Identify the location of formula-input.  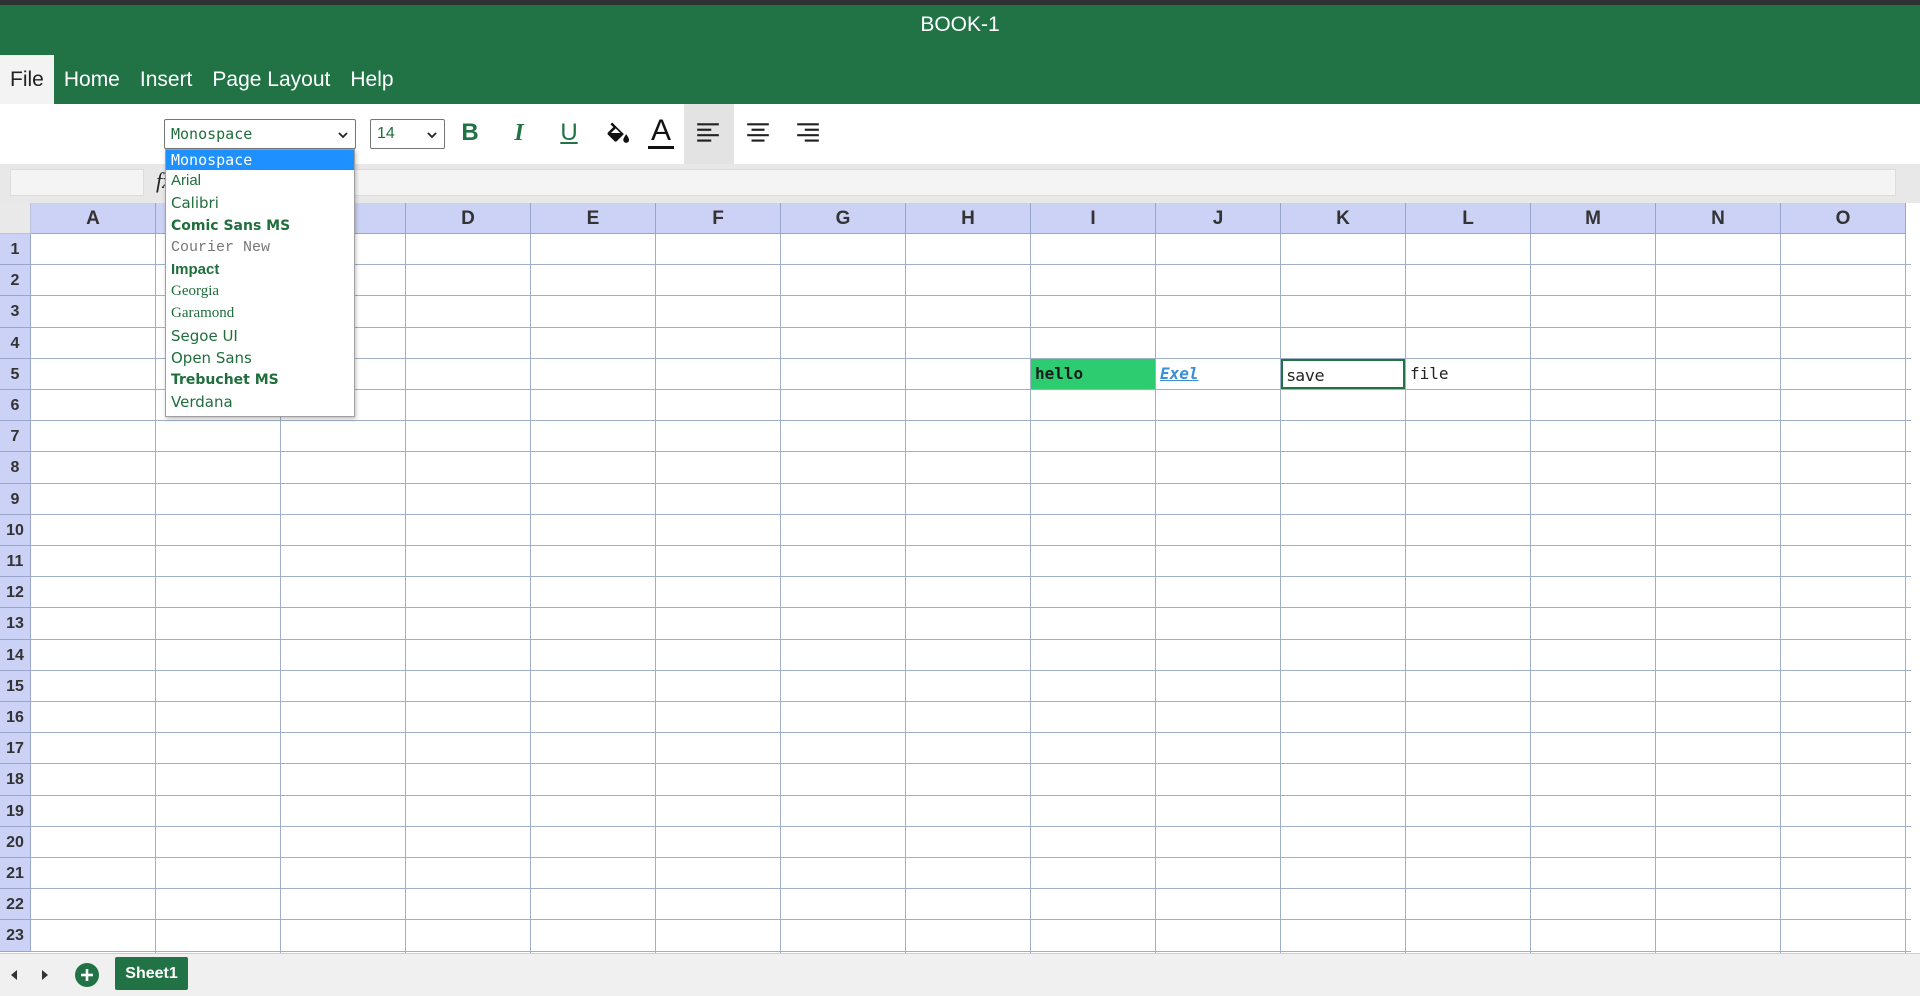
(1036, 182).